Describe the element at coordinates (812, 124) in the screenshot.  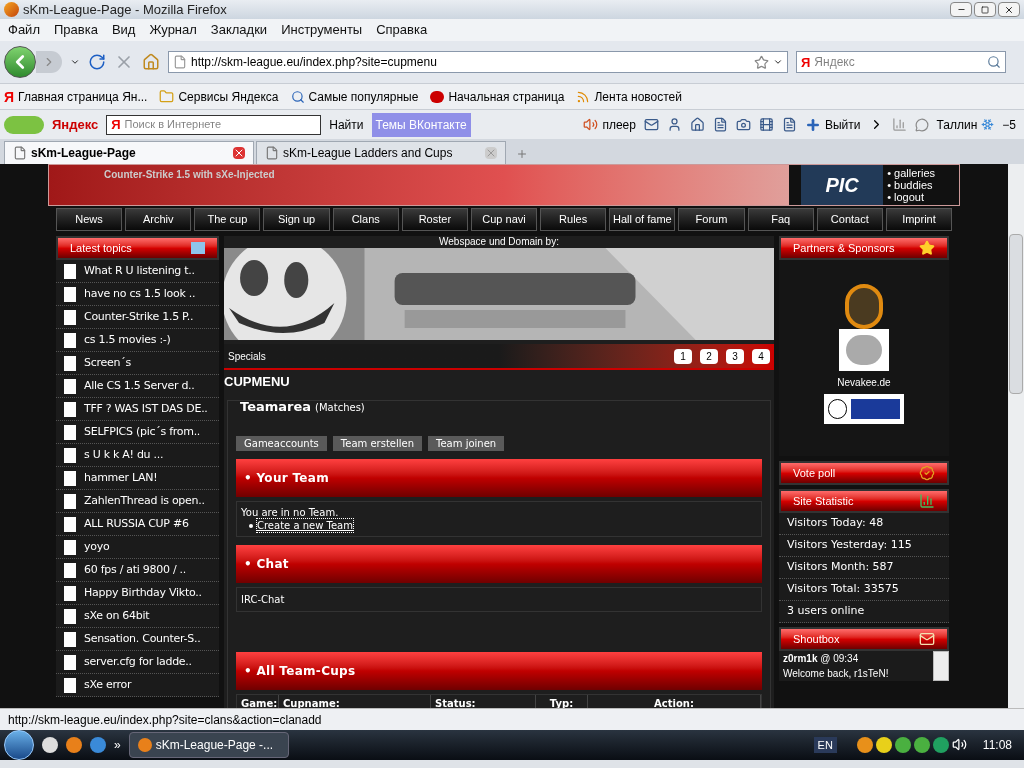
I see `plus-icon` at that location.